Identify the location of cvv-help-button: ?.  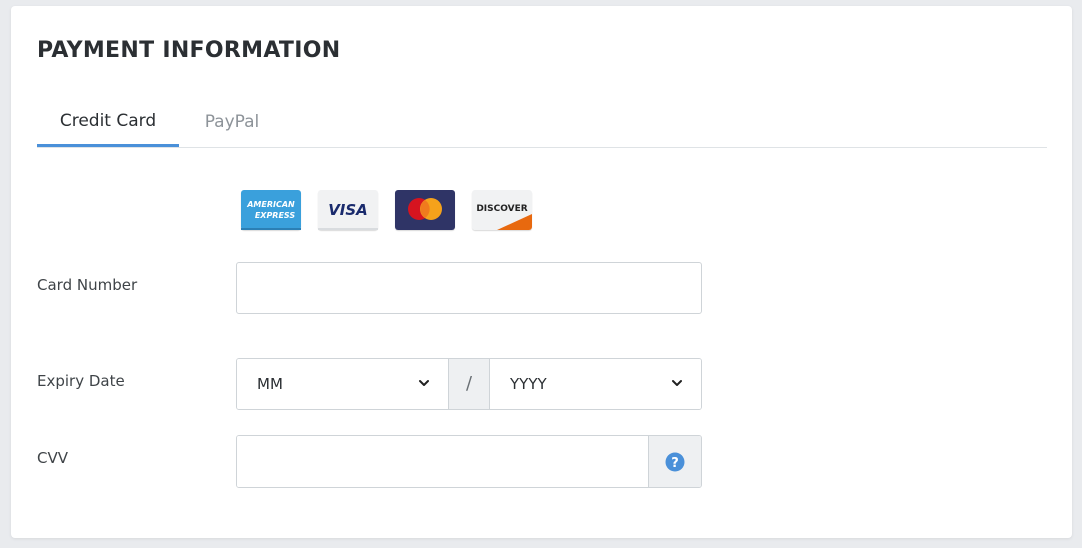
(674, 461).